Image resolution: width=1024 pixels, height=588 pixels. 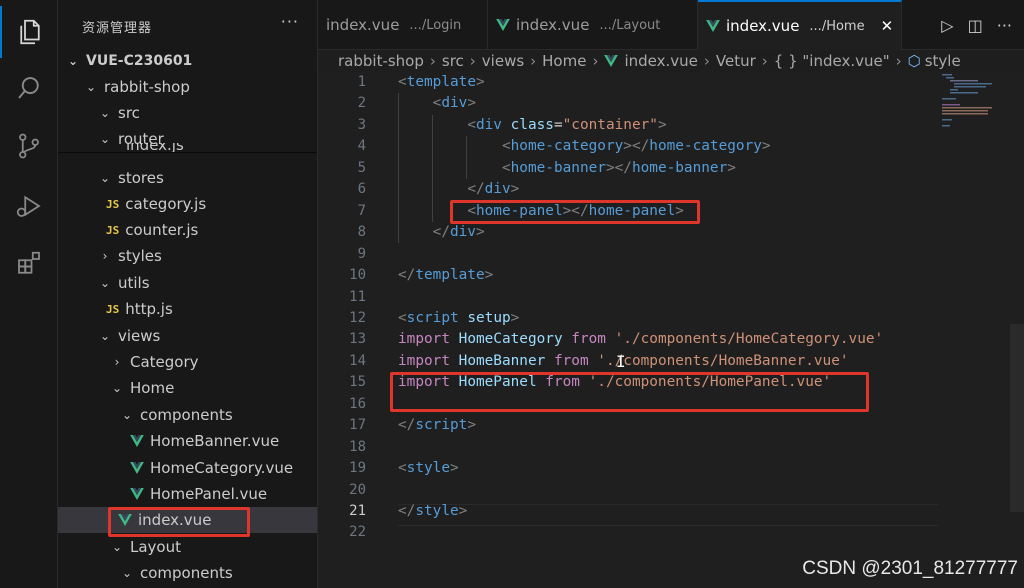 I want to click on breadcrumb-item: style, so click(x=943, y=61).